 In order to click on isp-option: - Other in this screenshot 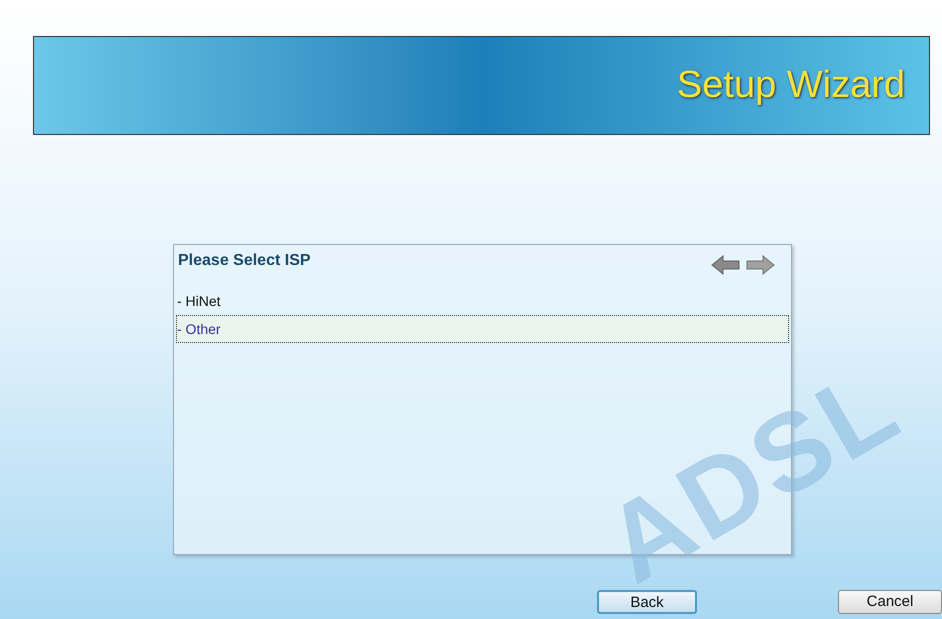, I will do `click(482, 329)`.